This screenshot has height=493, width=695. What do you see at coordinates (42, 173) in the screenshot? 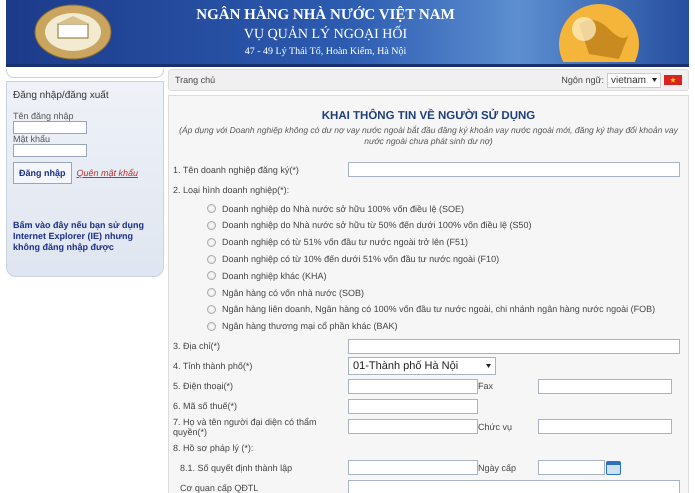
I see `login-button: Đăng nhập` at bounding box center [42, 173].